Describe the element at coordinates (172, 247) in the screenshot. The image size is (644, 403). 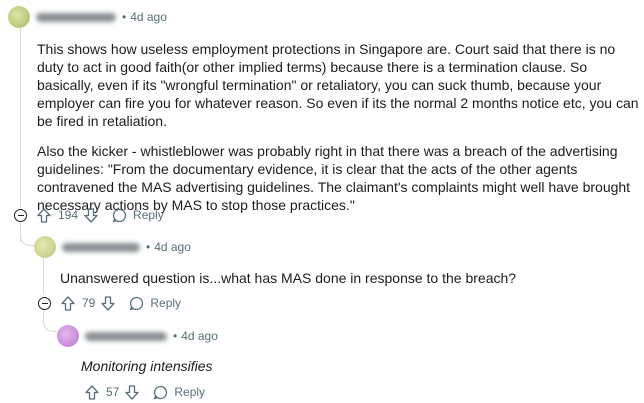
I see `comment-2-timestamp: 4d ago` at that location.